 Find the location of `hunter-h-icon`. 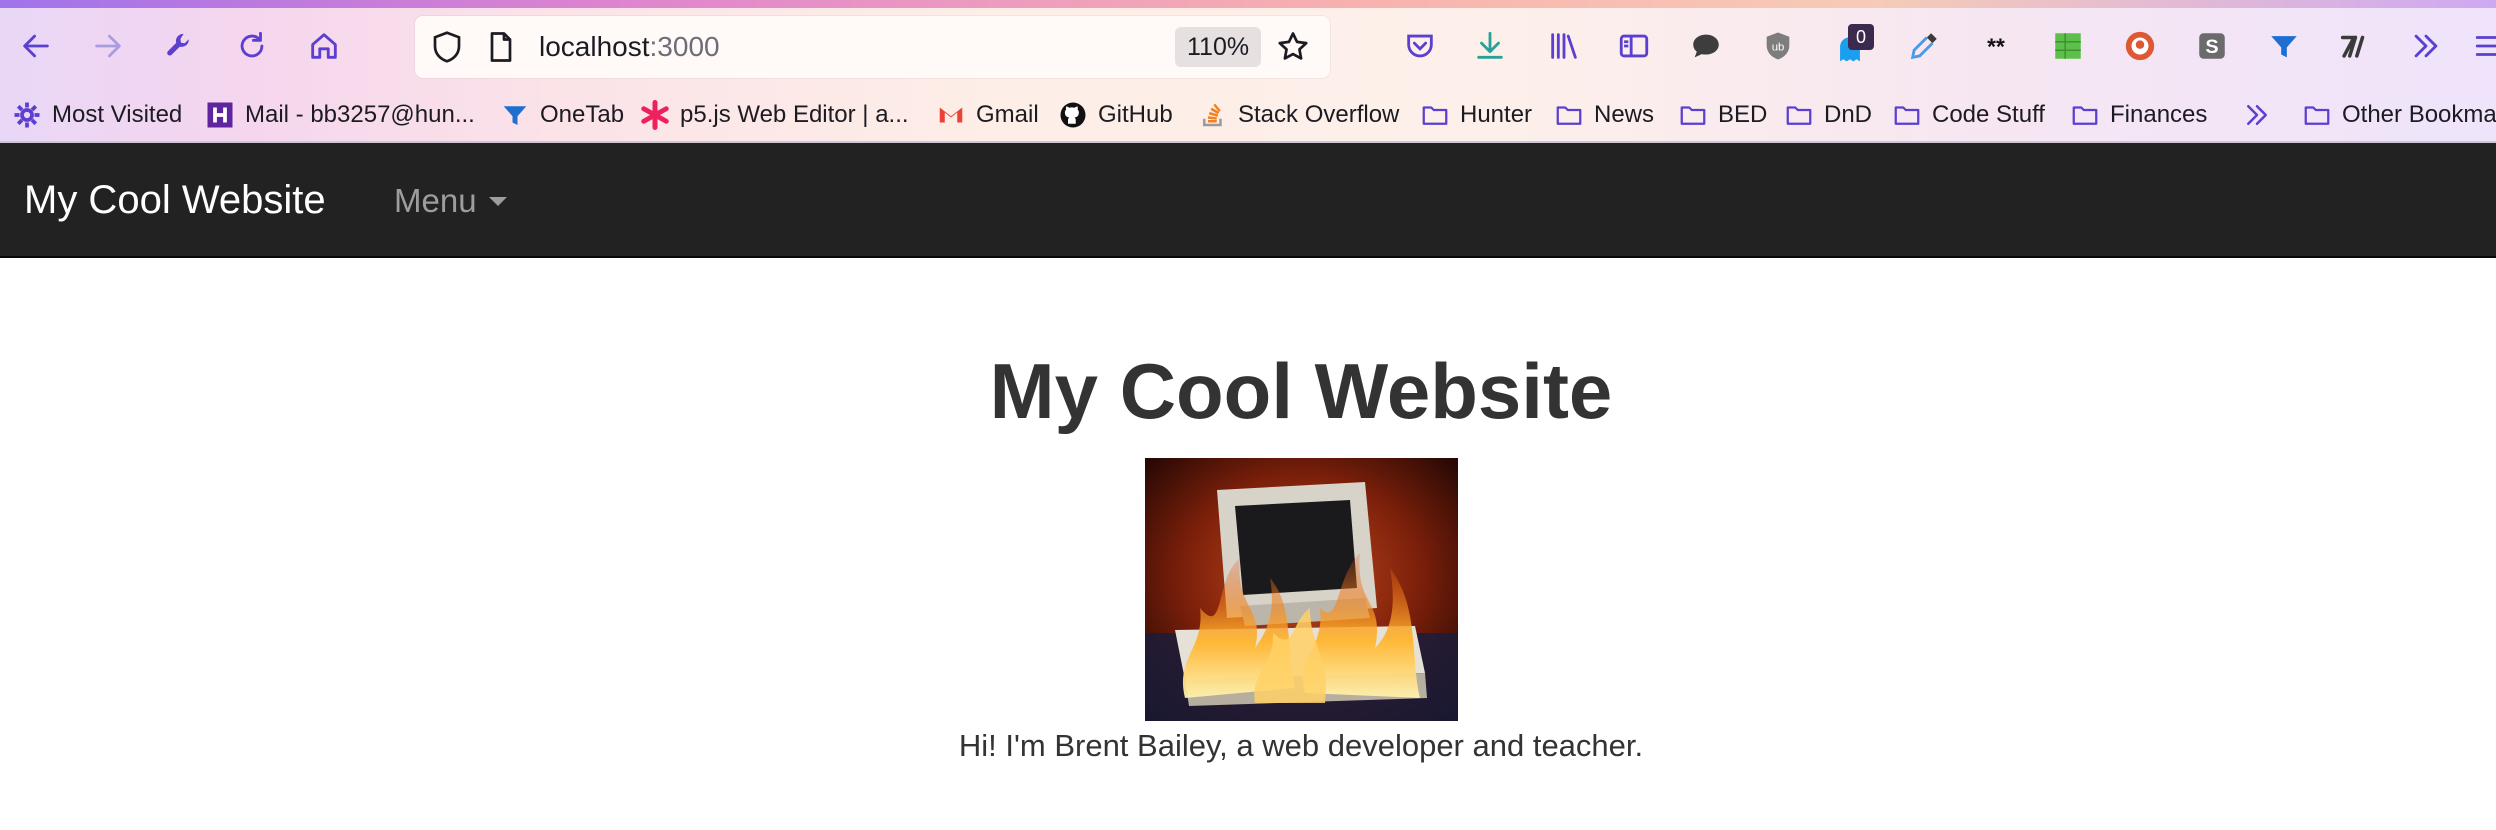

hunter-h-icon is located at coordinates (220, 115).